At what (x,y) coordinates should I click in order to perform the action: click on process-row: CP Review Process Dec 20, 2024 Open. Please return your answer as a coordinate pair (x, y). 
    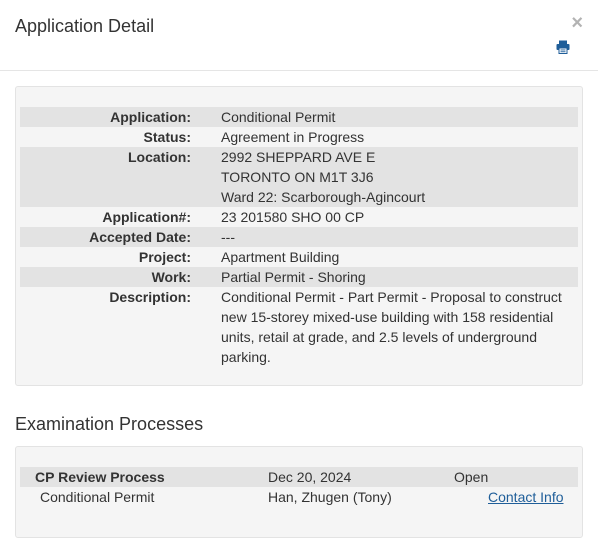
    Looking at the image, I should click on (299, 477).